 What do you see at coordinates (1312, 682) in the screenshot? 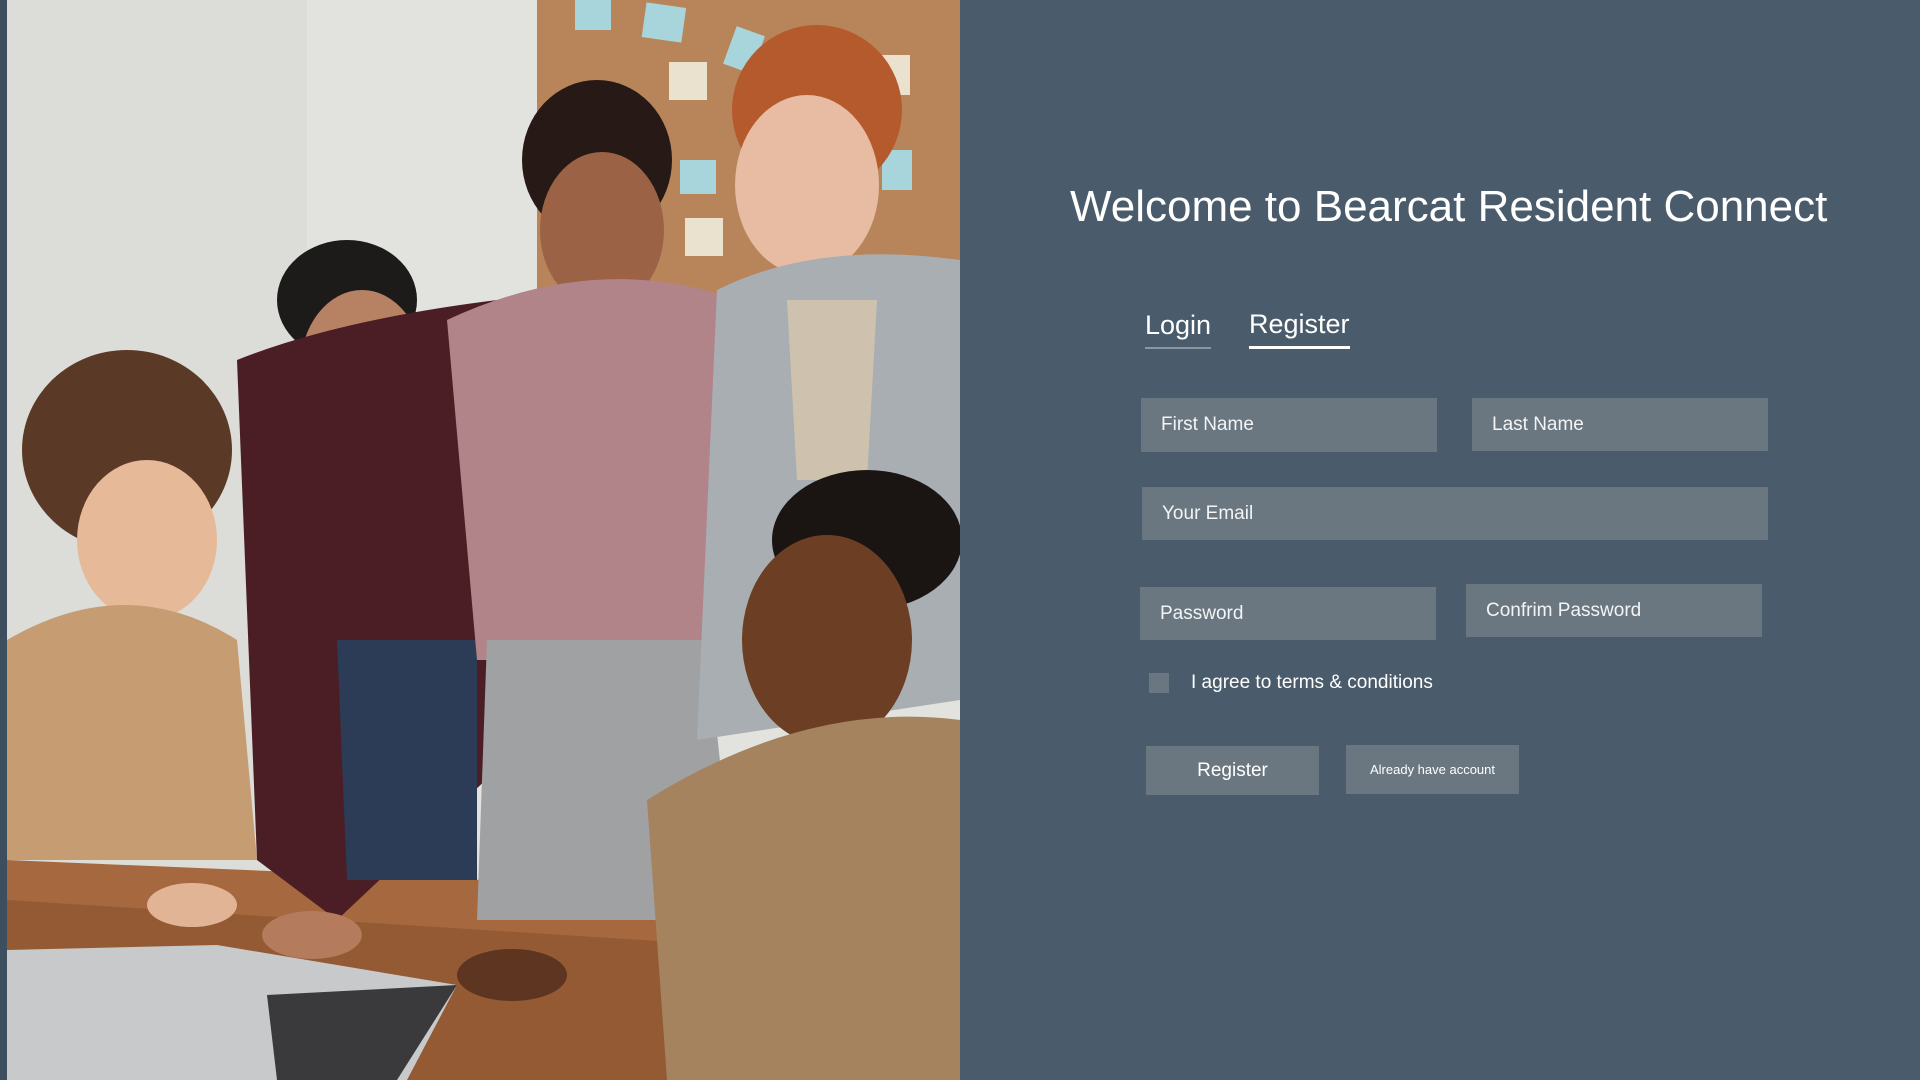
I see `terms-label: I agree to terms & conditions` at bounding box center [1312, 682].